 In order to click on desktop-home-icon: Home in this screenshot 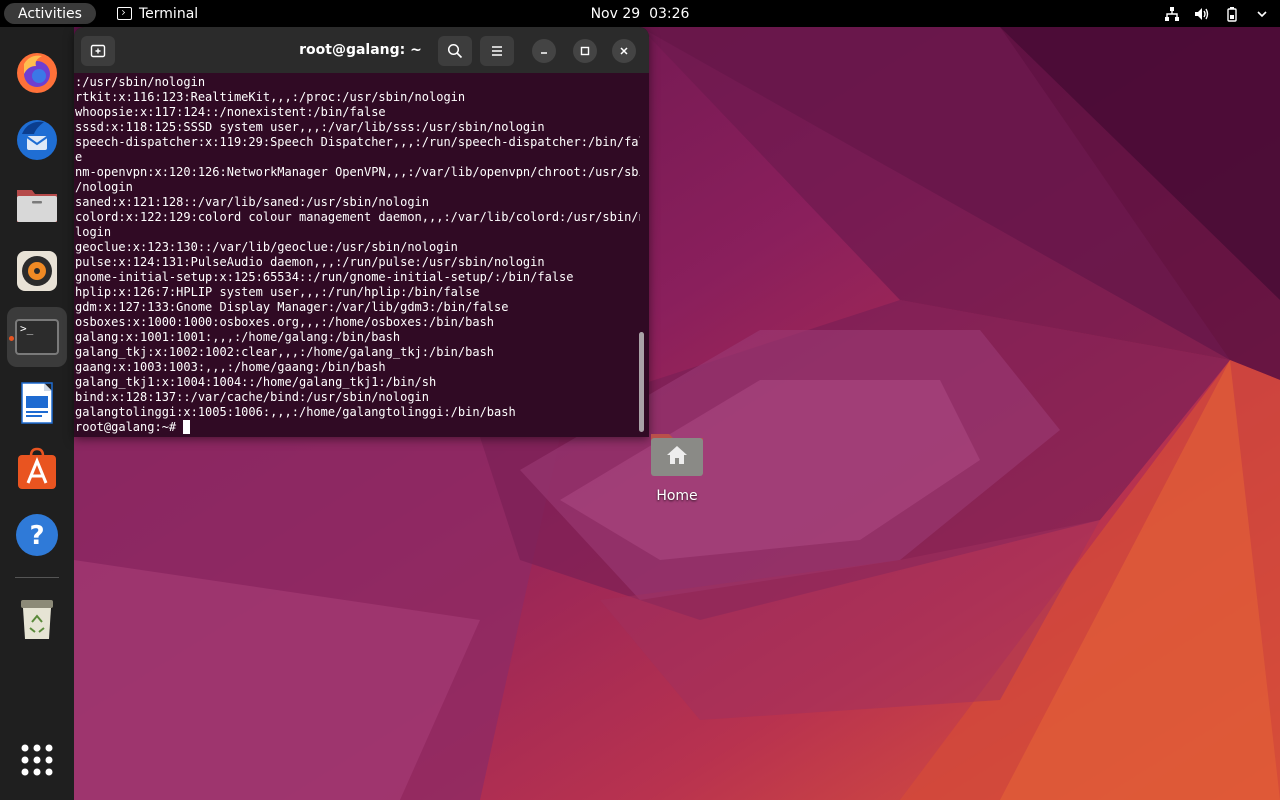, I will do `click(677, 467)`.